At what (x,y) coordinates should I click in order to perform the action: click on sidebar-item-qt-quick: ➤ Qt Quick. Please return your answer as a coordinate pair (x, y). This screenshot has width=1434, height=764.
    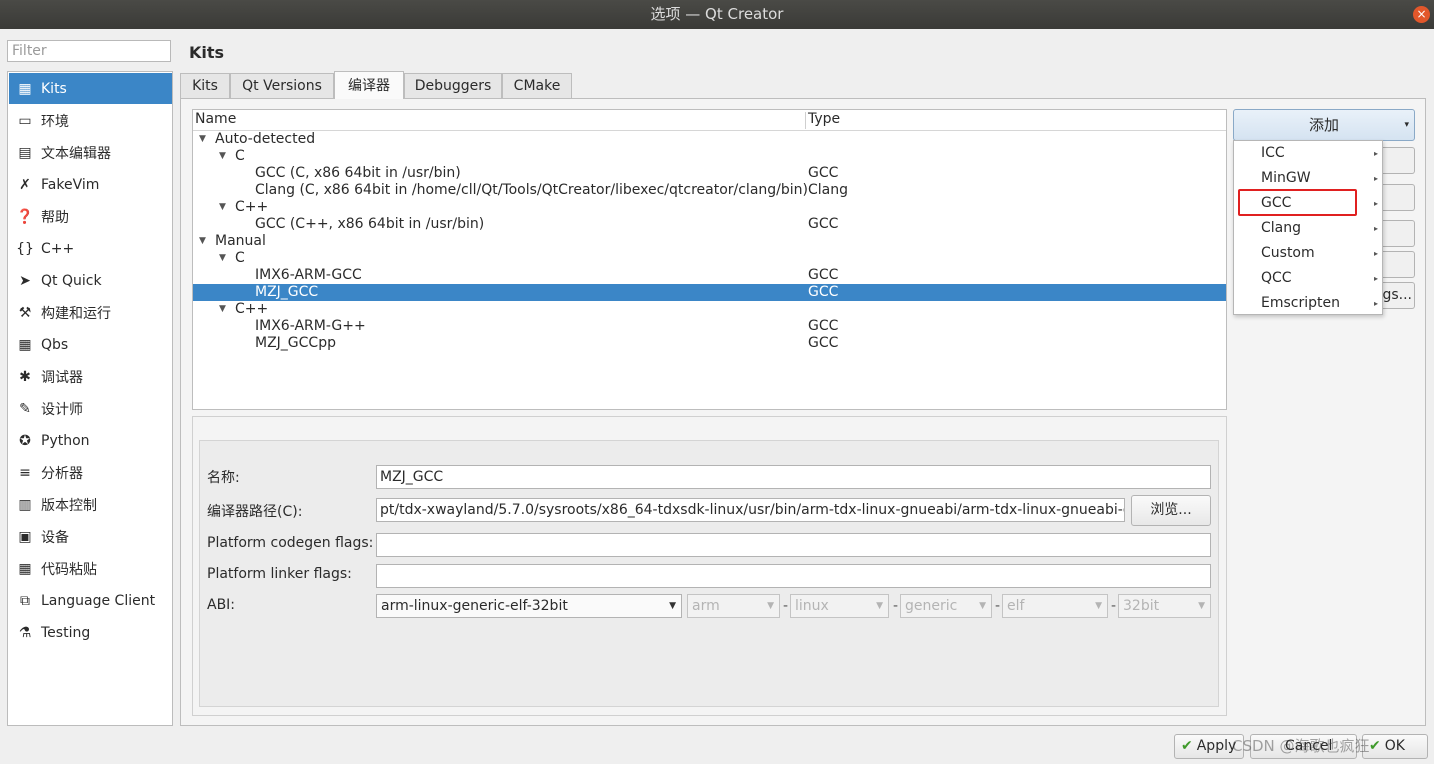
    Looking at the image, I should click on (90, 280).